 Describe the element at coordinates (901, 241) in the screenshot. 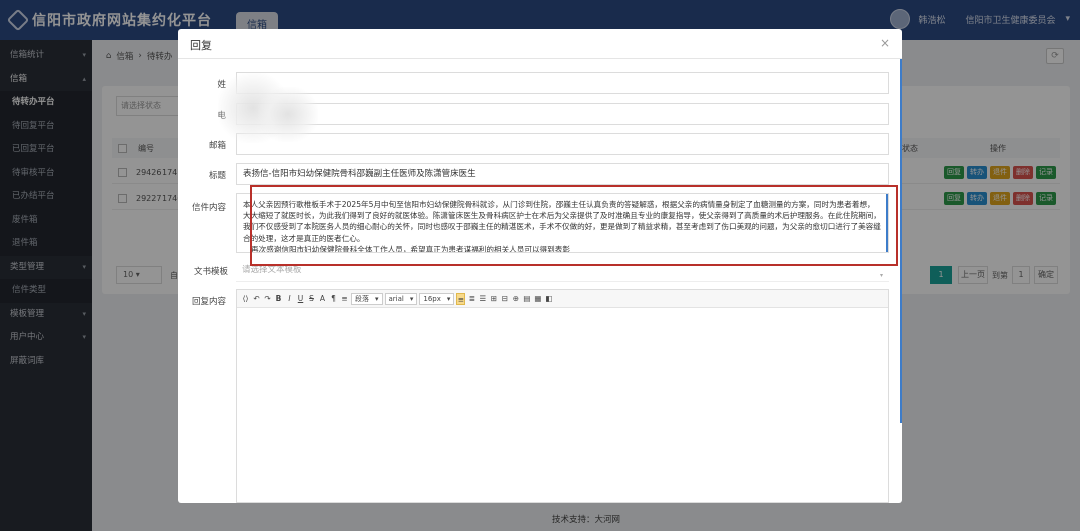

I see `scrollbar` at that location.